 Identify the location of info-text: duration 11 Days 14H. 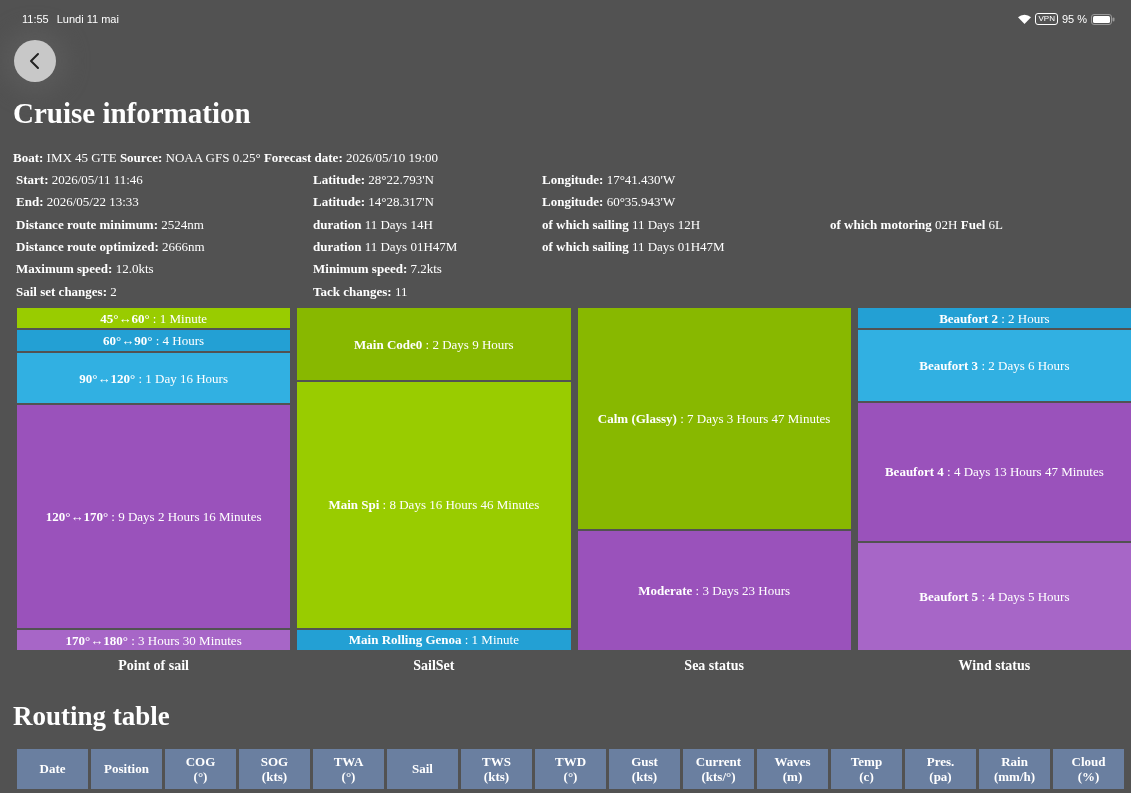
(373, 224).